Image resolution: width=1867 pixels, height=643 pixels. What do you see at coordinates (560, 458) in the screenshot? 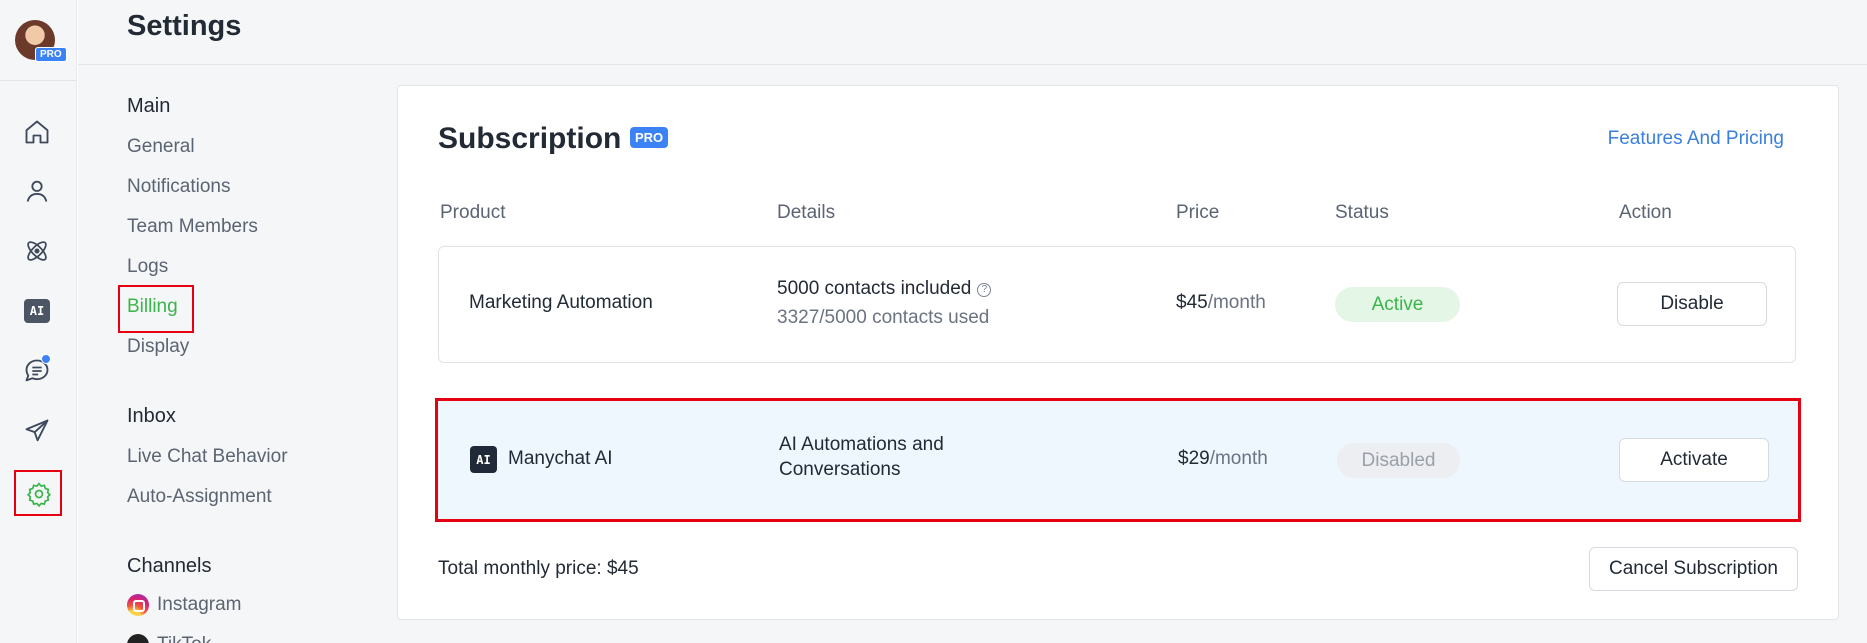
I see `product-name: Manychat AI` at bounding box center [560, 458].